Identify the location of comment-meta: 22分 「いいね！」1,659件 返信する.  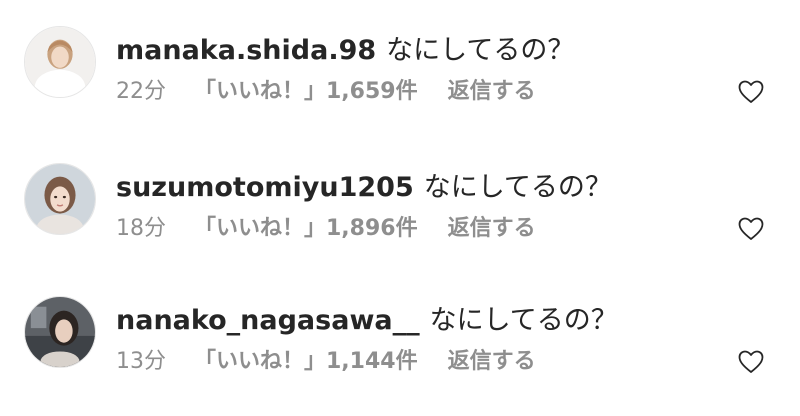
(326, 92).